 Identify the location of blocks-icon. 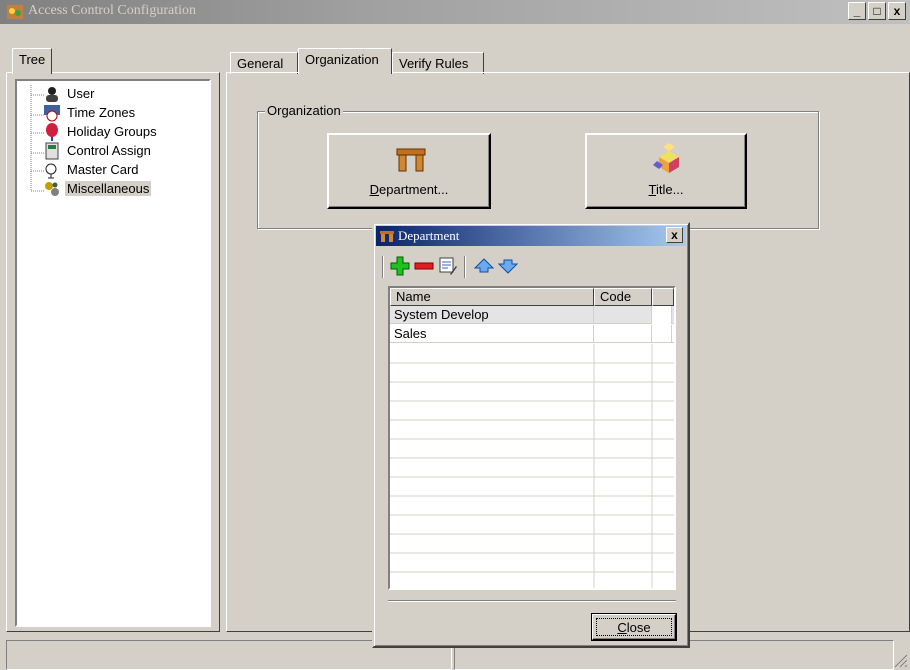
(666, 158).